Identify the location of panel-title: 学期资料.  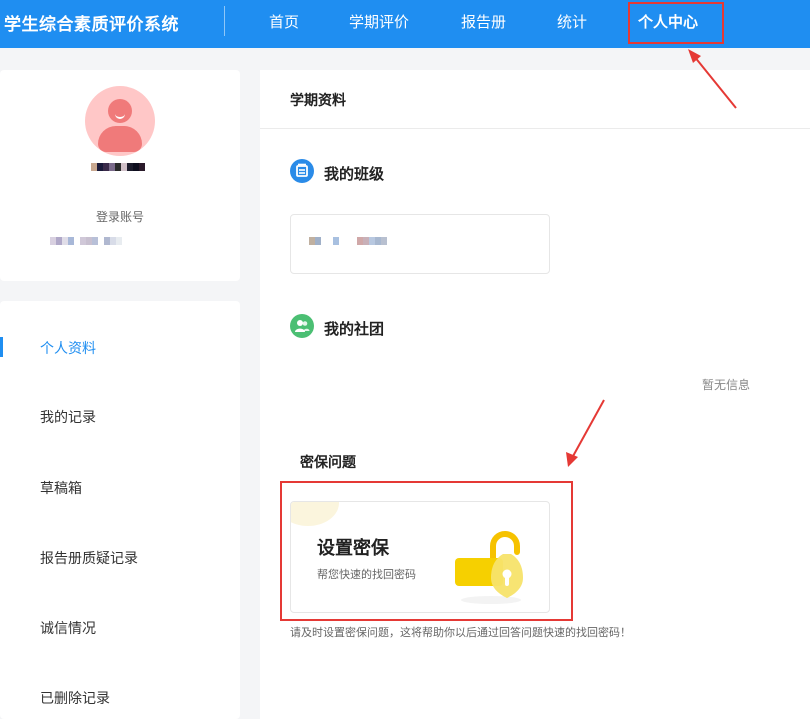
(318, 101).